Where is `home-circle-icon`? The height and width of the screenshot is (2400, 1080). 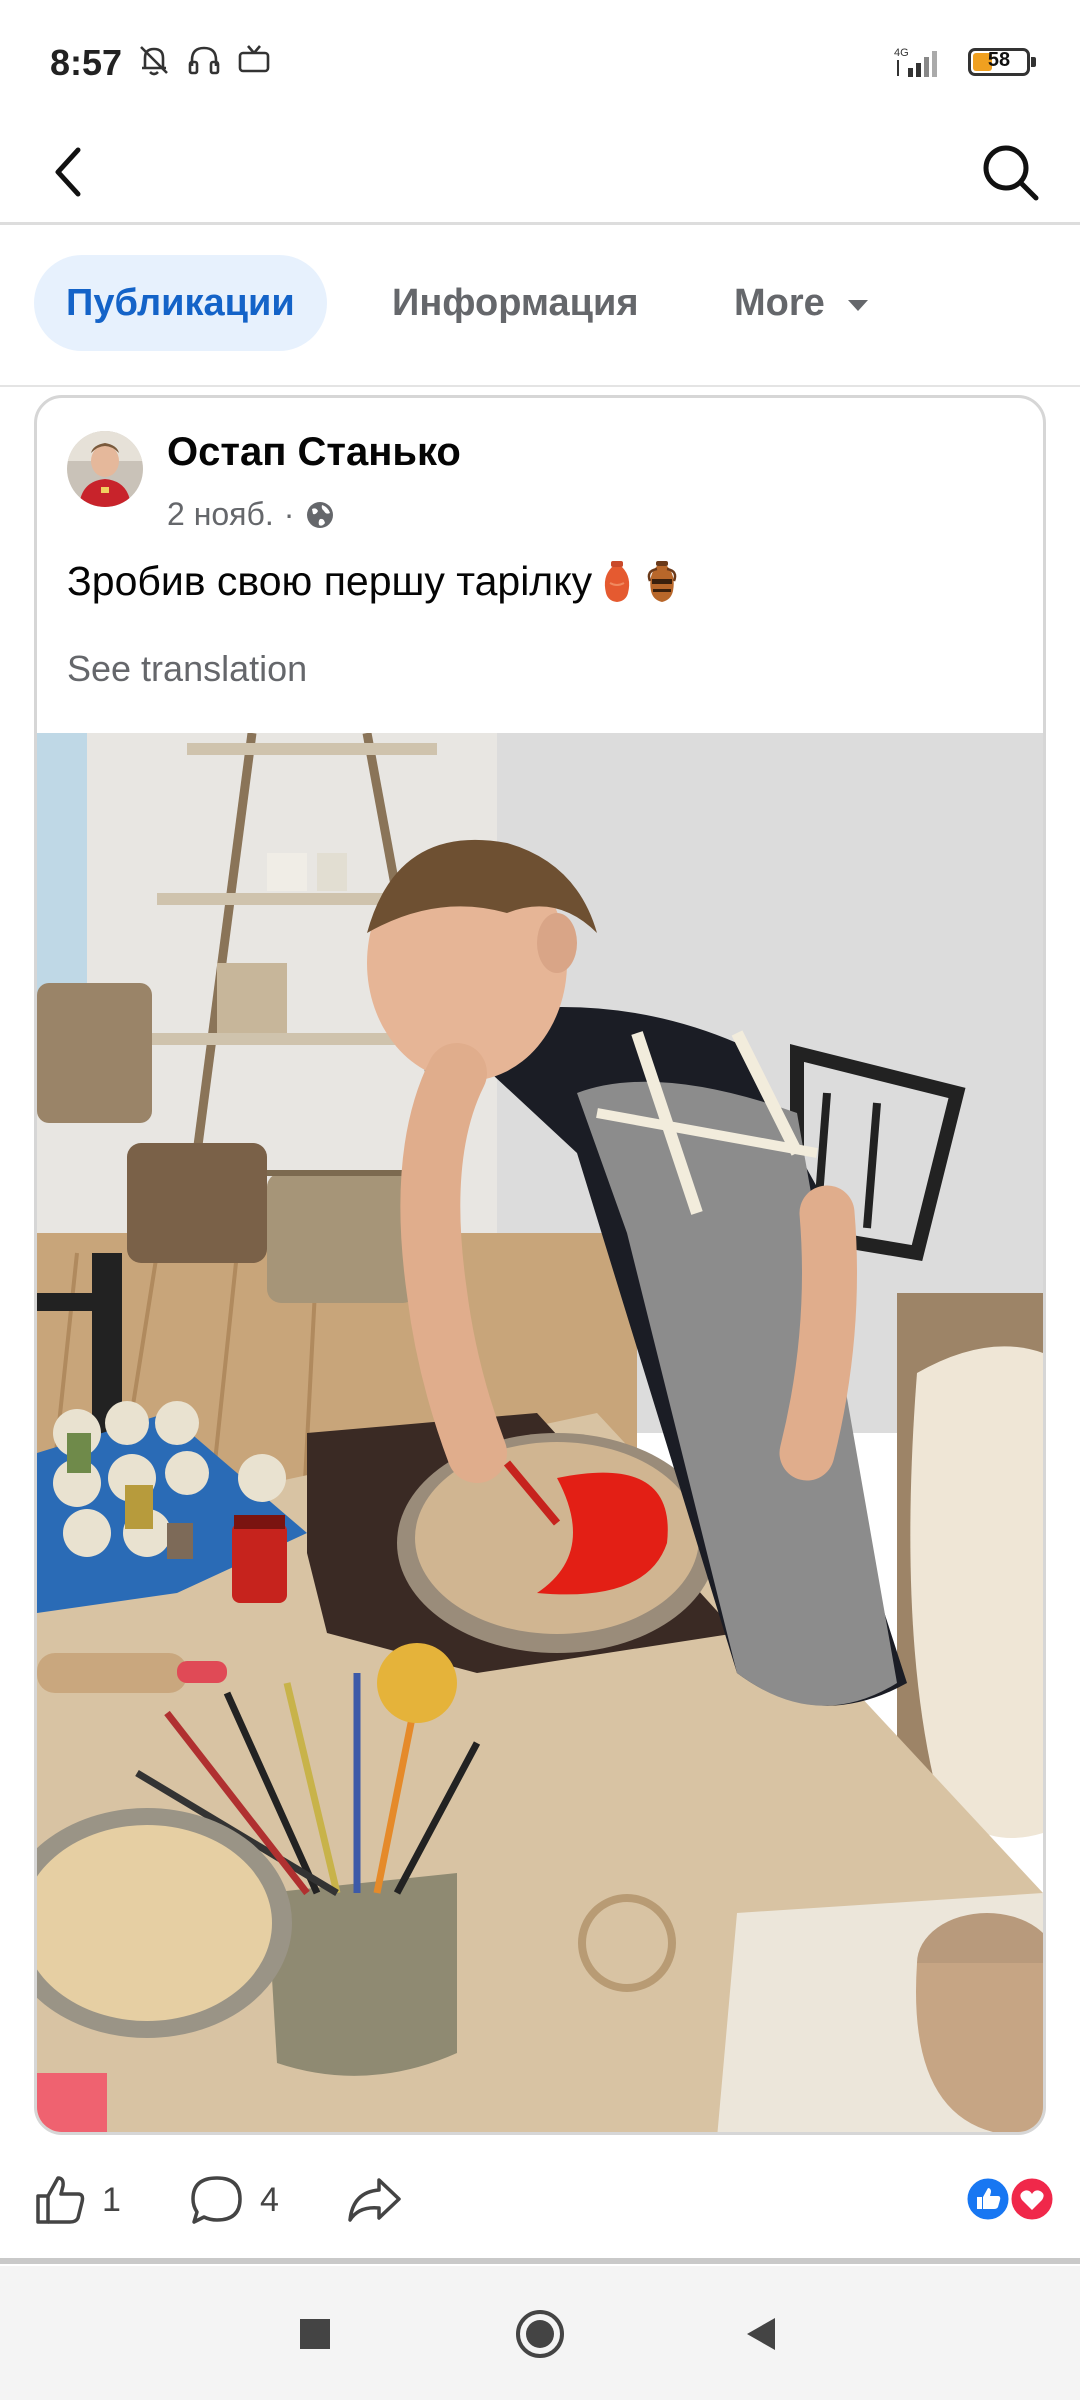
home-circle-icon is located at coordinates (540, 2334).